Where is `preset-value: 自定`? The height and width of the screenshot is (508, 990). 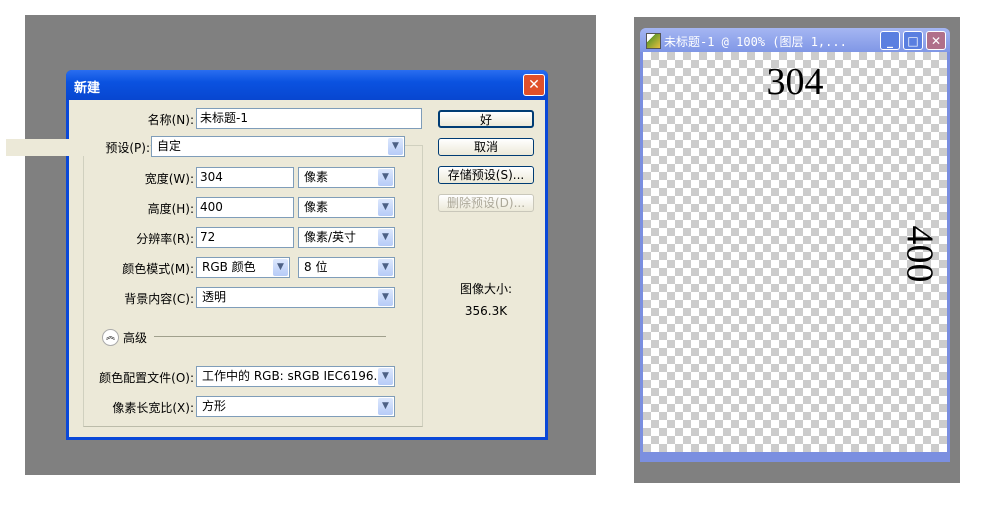
preset-value: 自定 is located at coordinates (169, 146).